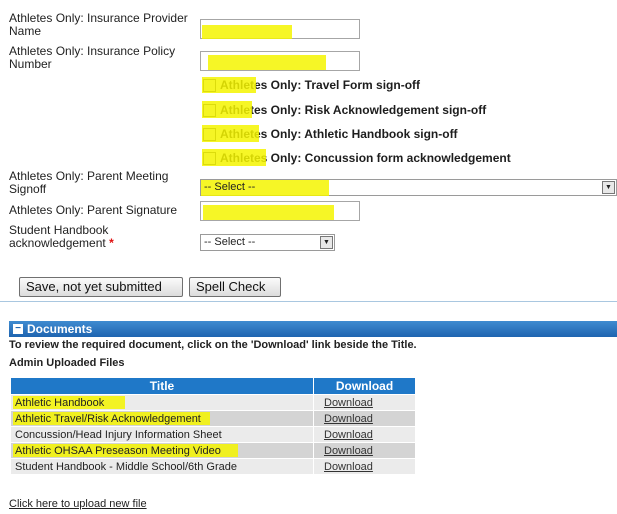 This screenshot has height=514, width=617. What do you see at coordinates (78, 504) in the screenshot?
I see `upload-new-file-link: Click here to upload new file` at bounding box center [78, 504].